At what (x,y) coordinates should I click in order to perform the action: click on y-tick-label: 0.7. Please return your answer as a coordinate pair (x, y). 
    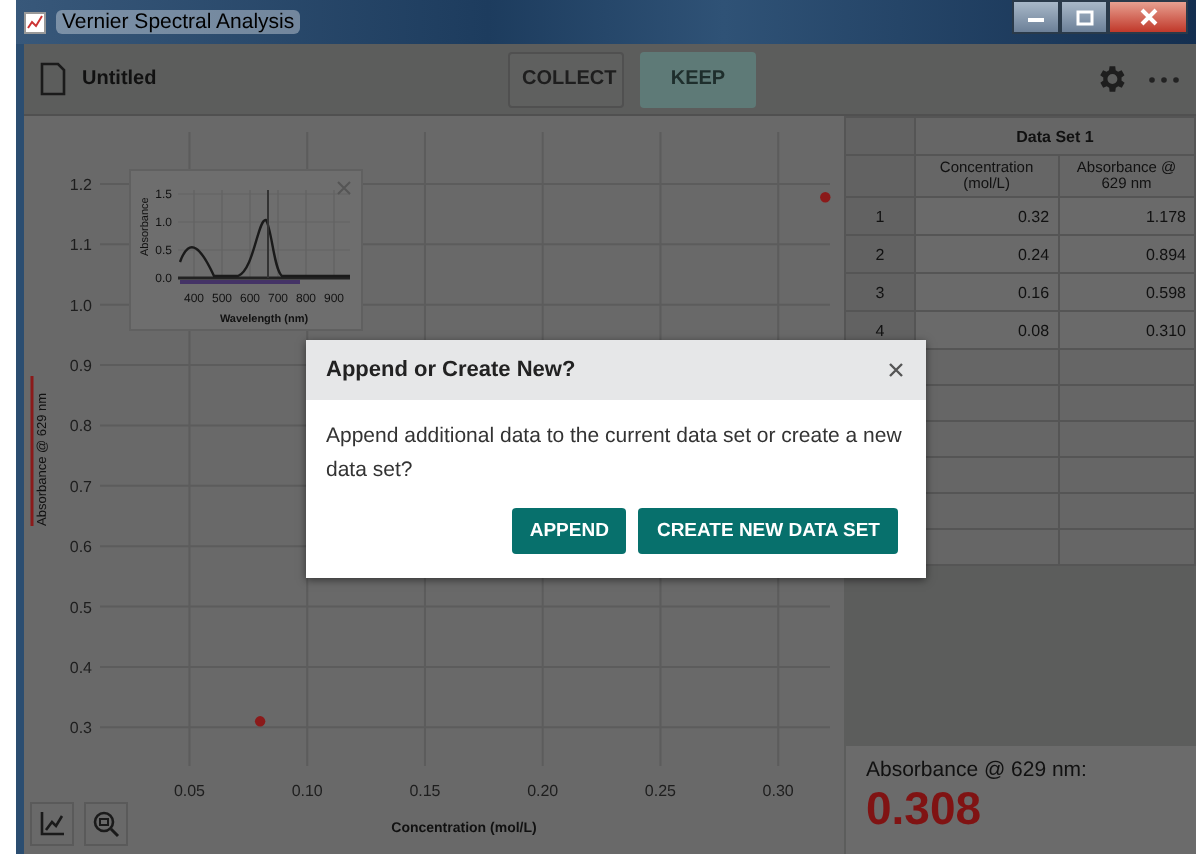
    Looking at the image, I should click on (80, 486).